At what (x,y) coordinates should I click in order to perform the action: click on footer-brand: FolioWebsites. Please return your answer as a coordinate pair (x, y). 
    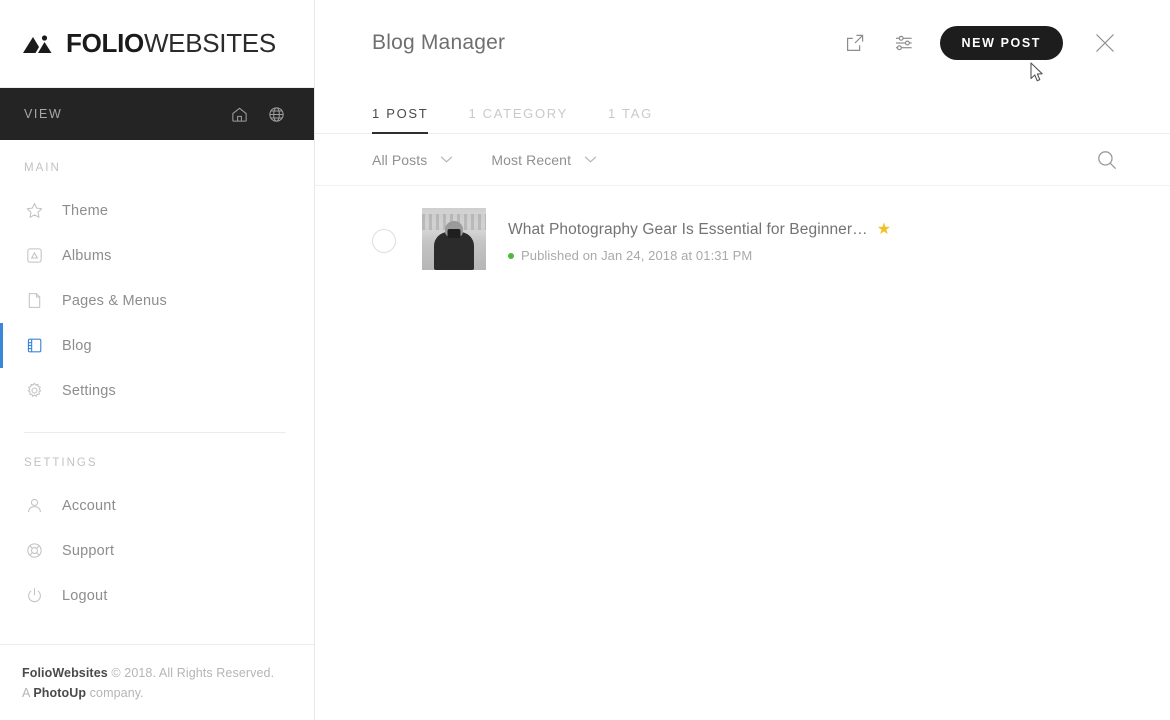
    Looking at the image, I should click on (65, 672).